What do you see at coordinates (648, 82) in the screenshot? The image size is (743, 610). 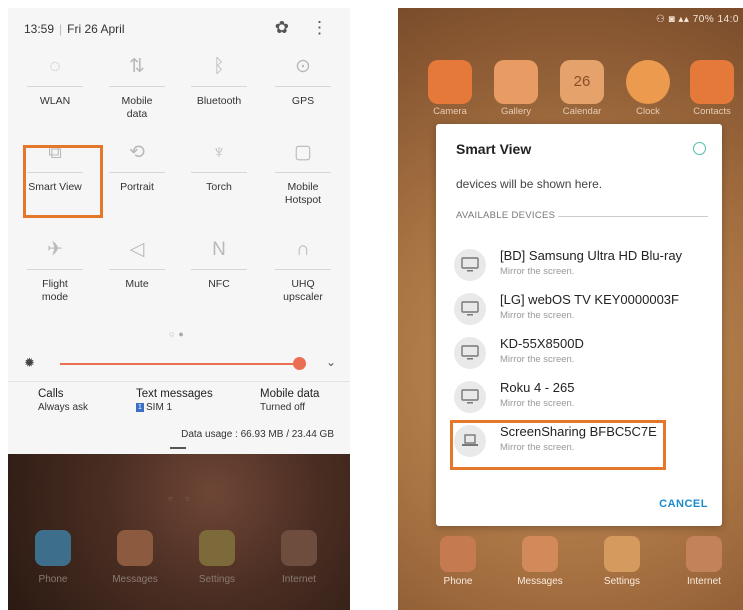 I see `clock-app-icon` at bounding box center [648, 82].